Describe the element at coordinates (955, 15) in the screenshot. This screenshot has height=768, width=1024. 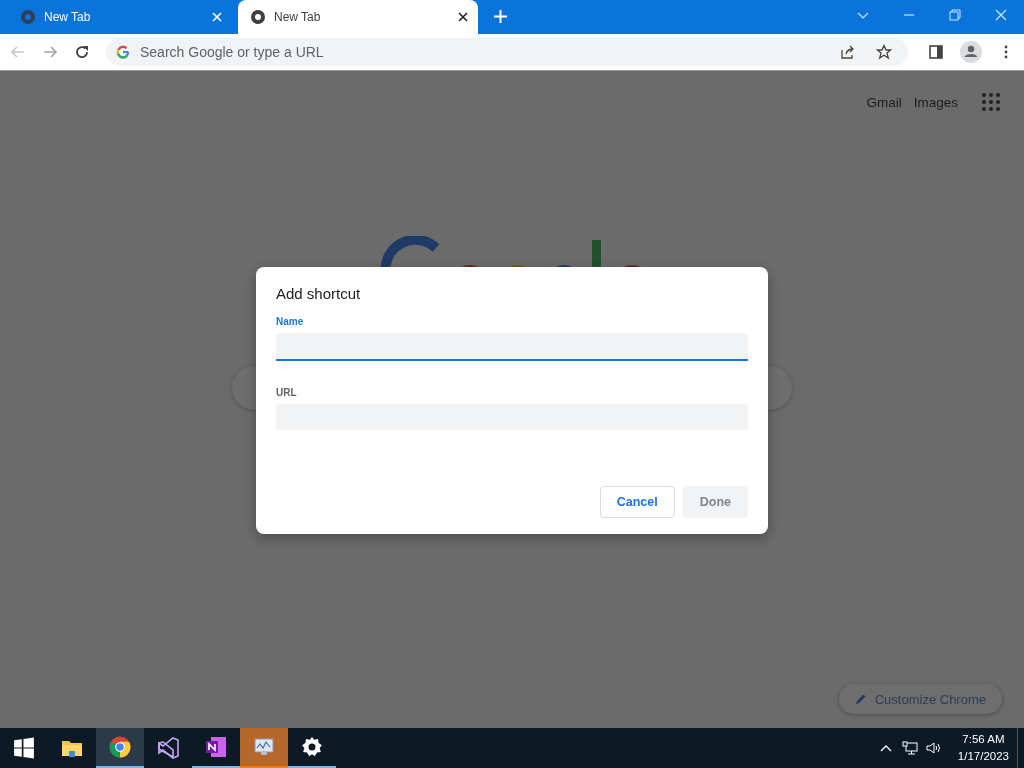
I see `restore-icon` at that location.